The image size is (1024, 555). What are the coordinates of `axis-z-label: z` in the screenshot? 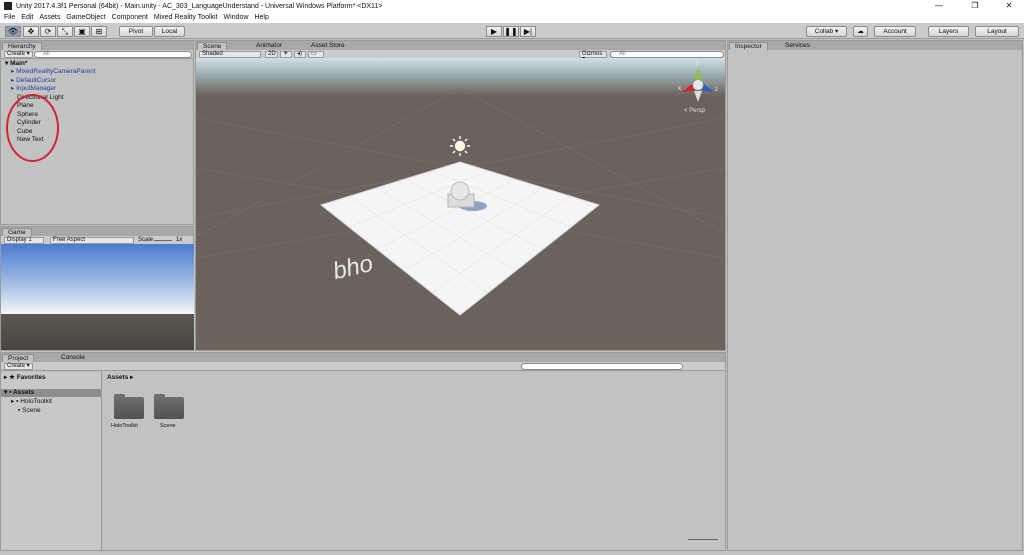 It's located at (716, 90).